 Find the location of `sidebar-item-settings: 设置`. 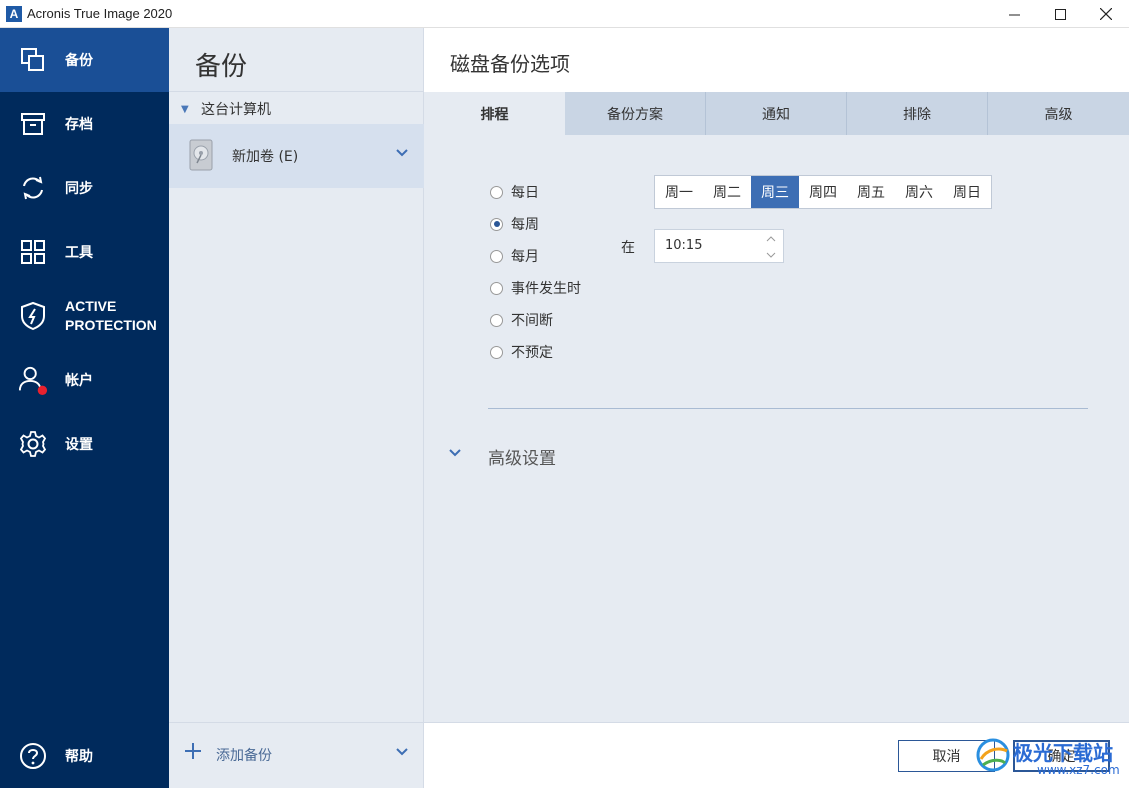

sidebar-item-settings: 设置 is located at coordinates (84, 444).